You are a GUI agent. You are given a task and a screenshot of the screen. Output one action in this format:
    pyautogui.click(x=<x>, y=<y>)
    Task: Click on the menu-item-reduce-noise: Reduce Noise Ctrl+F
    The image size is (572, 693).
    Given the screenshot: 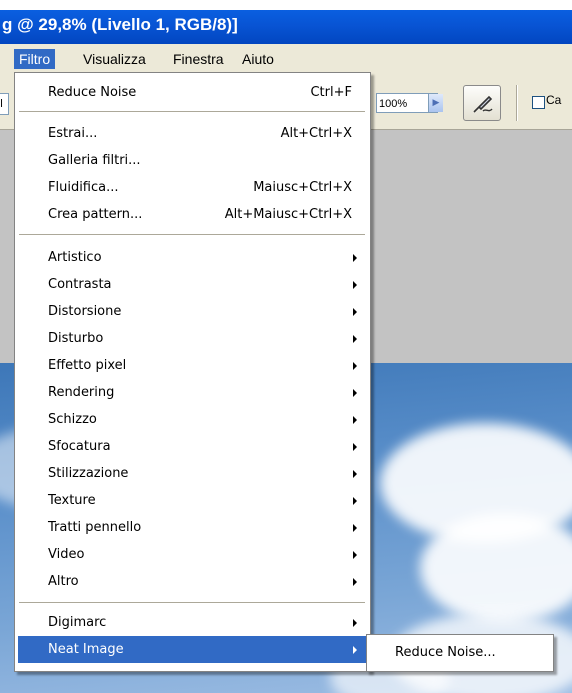 What is the action you would take?
    pyautogui.click(x=192, y=92)
    